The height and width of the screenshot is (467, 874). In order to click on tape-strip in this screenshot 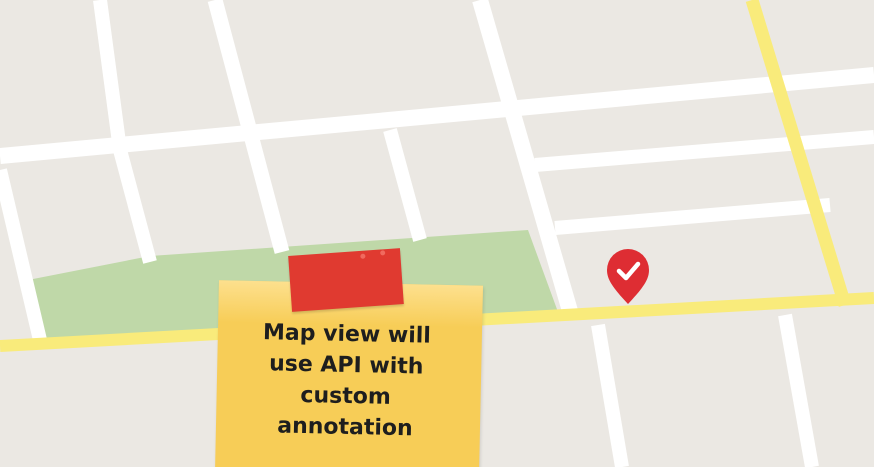, I will do `click(346, 280)`.